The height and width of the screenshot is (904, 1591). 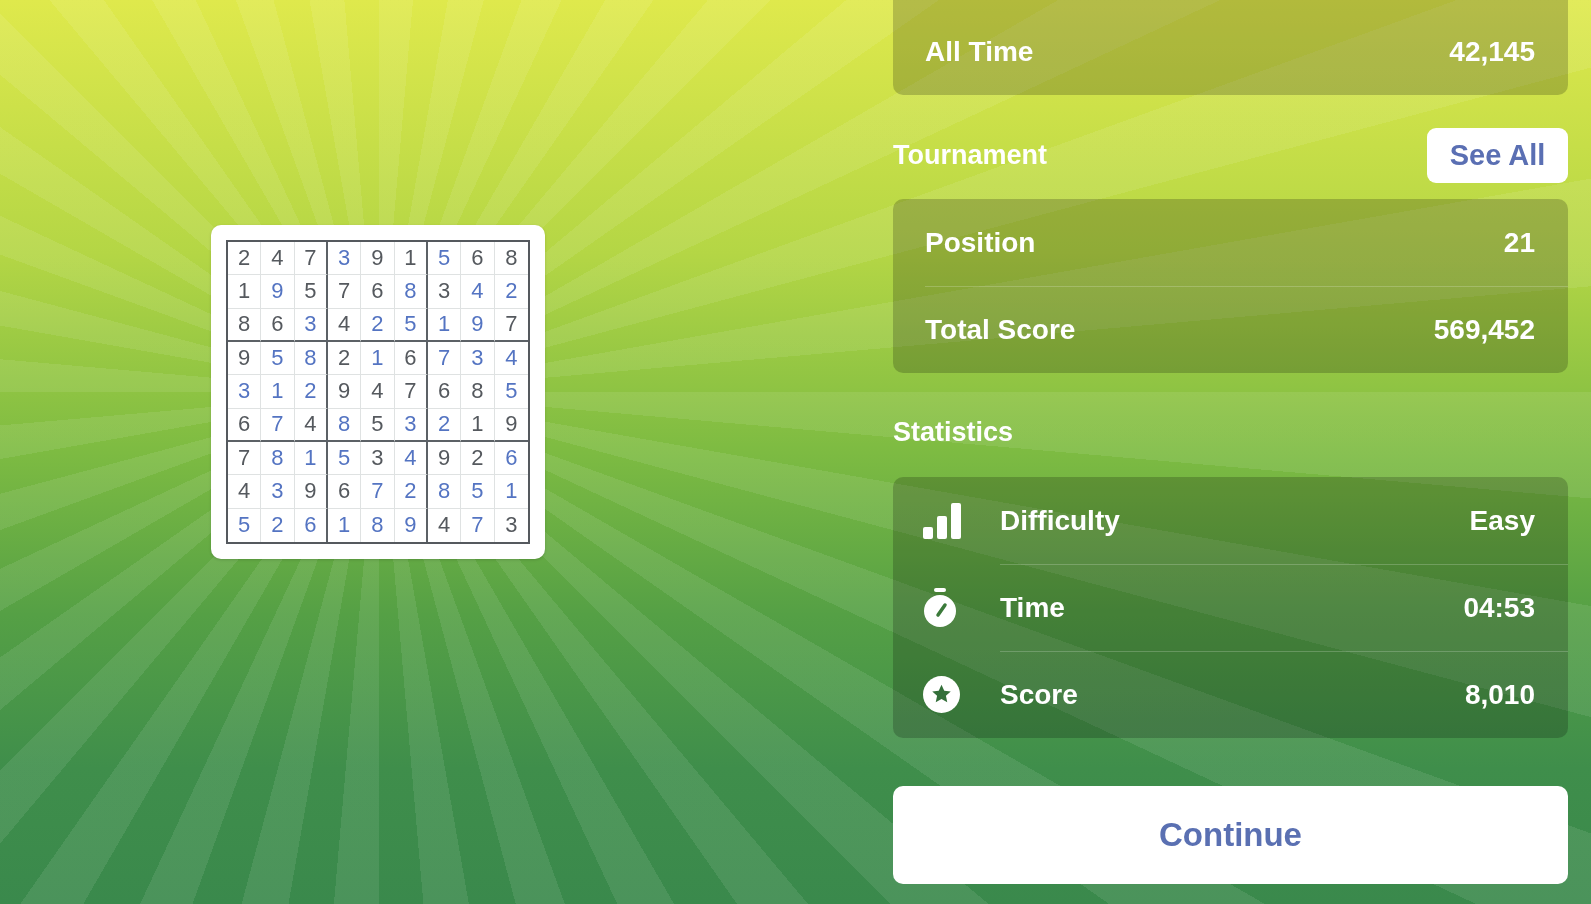 I want to click on stat-label: Time, so click(x=1032, y=608).